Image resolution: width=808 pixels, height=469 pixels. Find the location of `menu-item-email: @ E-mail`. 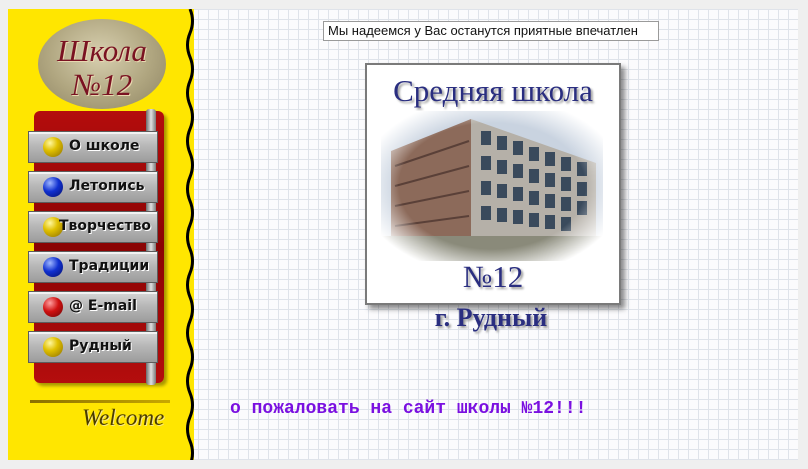

menu-item-email: @ E-mail is located at coordinates (93, 307).